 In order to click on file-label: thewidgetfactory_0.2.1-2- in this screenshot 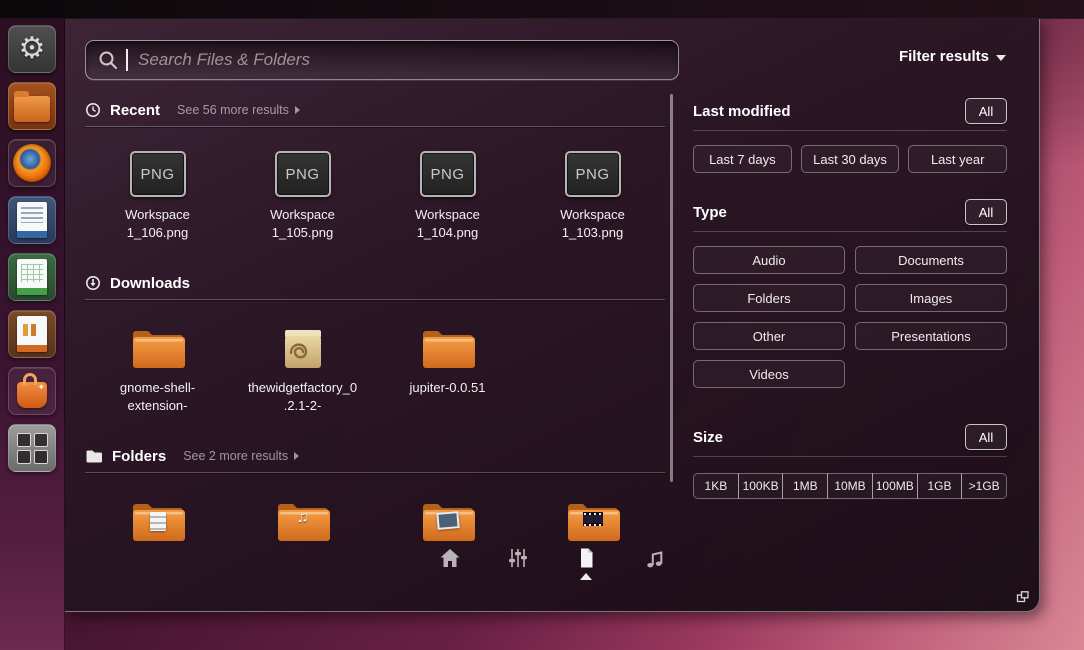, I will do `click(302, 396)`.